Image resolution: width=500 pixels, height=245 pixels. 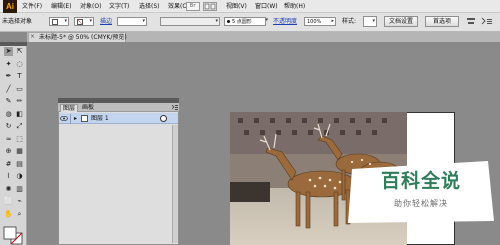 I want to click on direct-selection-tool-icon: ⇱, so click(x=19, y=51).